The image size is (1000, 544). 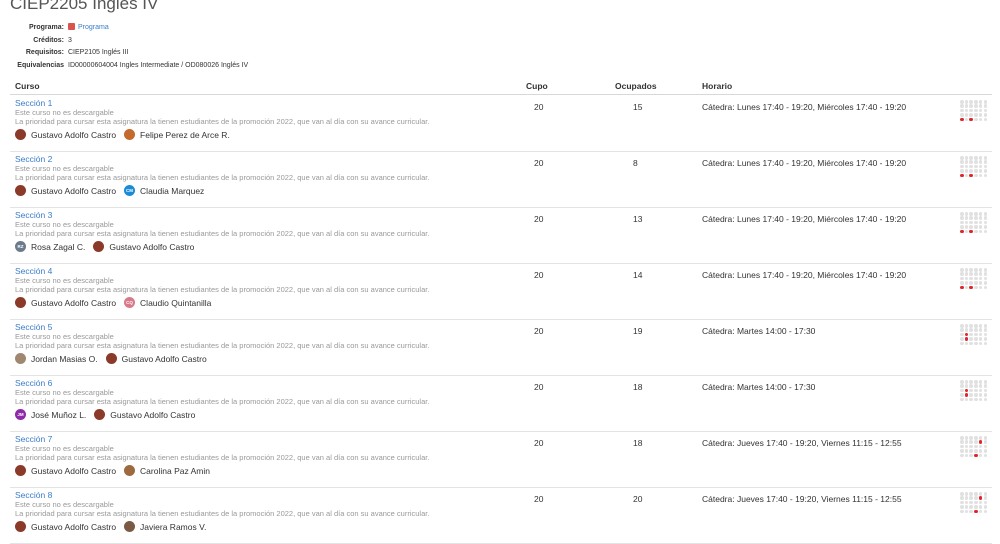 What do you see at coordinates (58, 247) in the screenshot?
I see `professor-name: Rosa Zagal C.` at bounding box center [58, 247].